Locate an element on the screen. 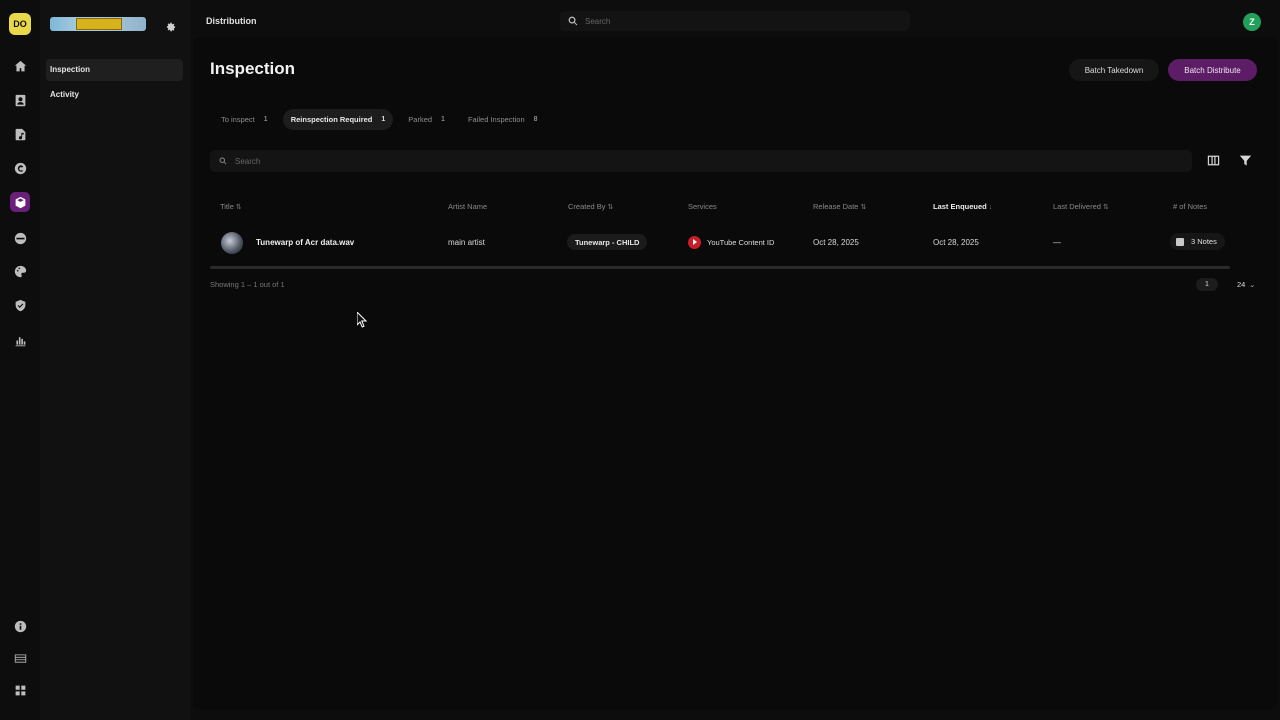 The width and height of the screenshot is (1280, 720). page-size-select: 24 ⌄ is located at coordinates (1246, 284).